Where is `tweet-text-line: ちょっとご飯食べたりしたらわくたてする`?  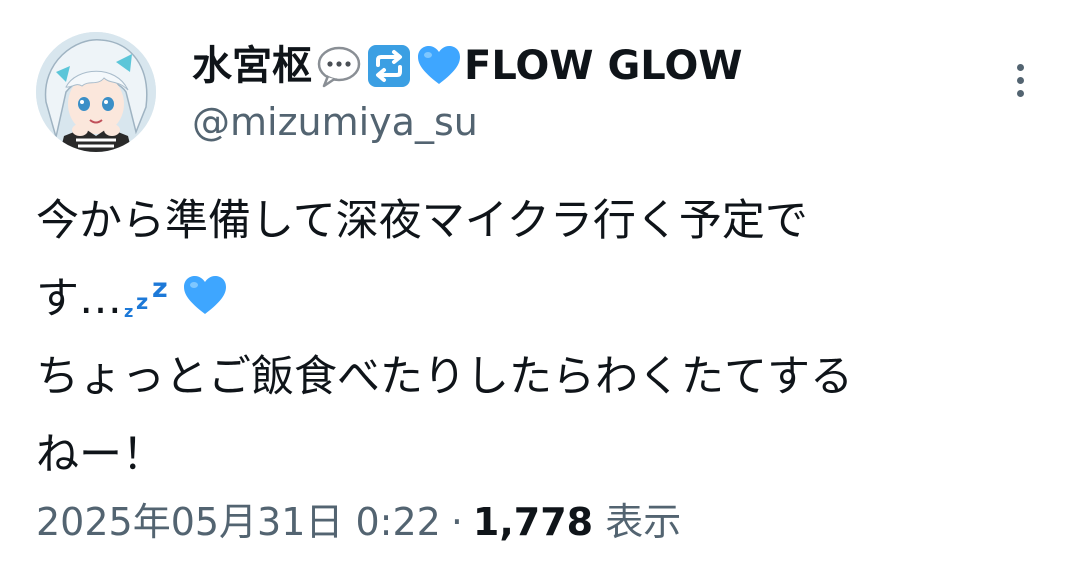 tweet-text-line: ちょっとご飯食べたりしたらわくたてする is located at coordinates (444, 377).